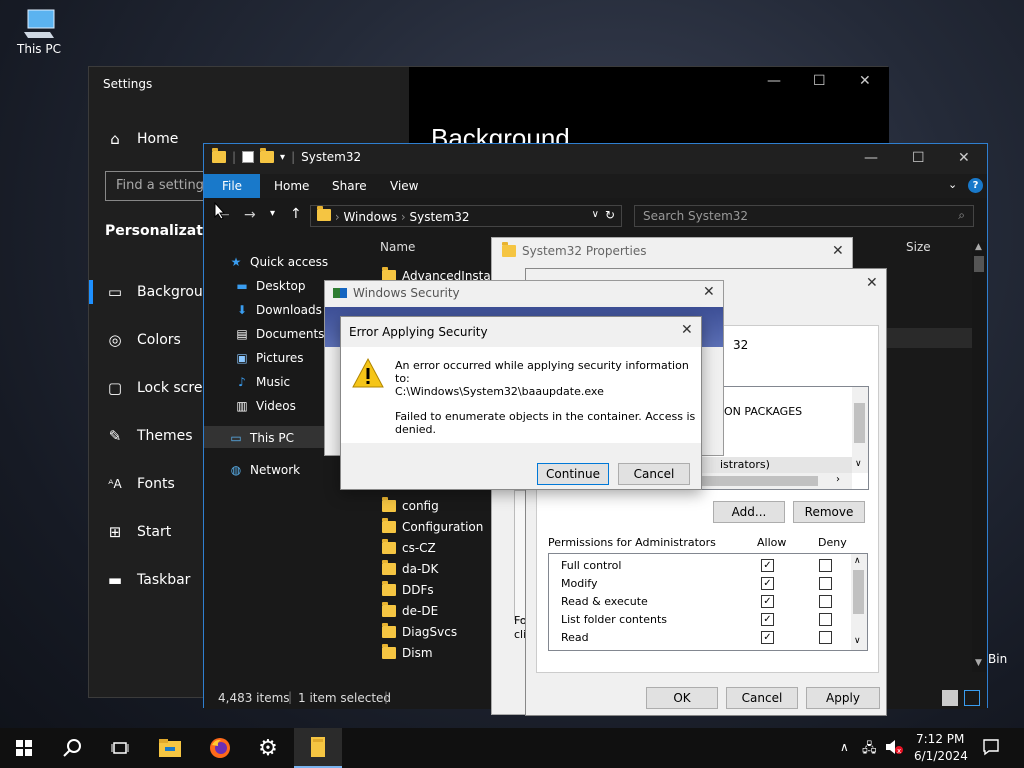 The height and width of the screenshot is (768, 1024). What do you see at coordinates (682, 698) in the screenshot?
I see `ok-button: OK` at bounding box center [682, 698].